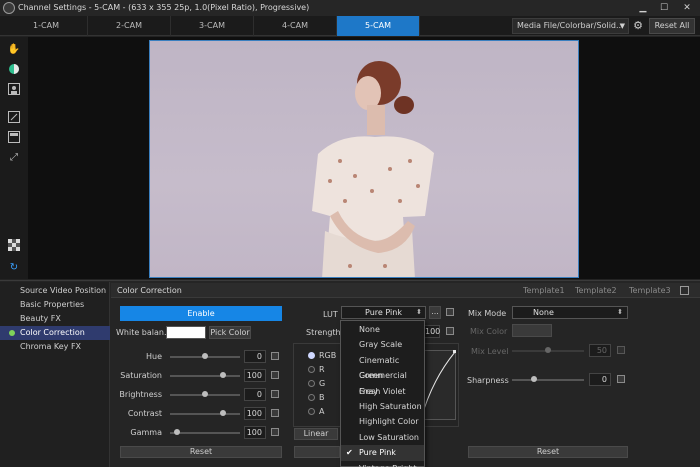 This screenshot has height=467, width=700. I want to click on channel-r-label: R, so click(322, 369).